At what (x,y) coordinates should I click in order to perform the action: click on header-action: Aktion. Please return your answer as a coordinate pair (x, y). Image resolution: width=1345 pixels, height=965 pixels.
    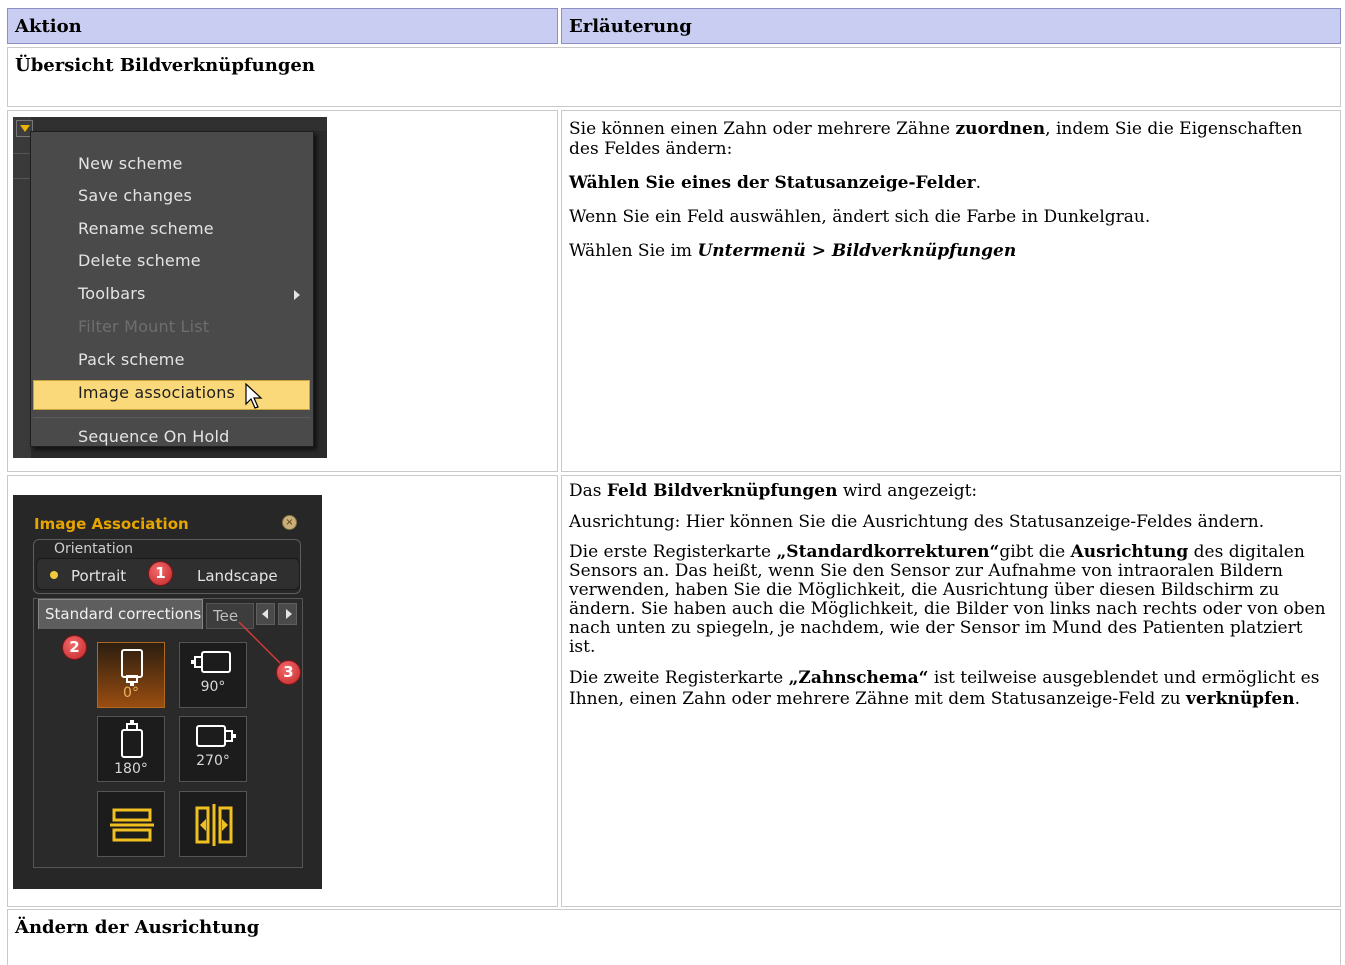
    Looking at the image, I should click on (282, 26).